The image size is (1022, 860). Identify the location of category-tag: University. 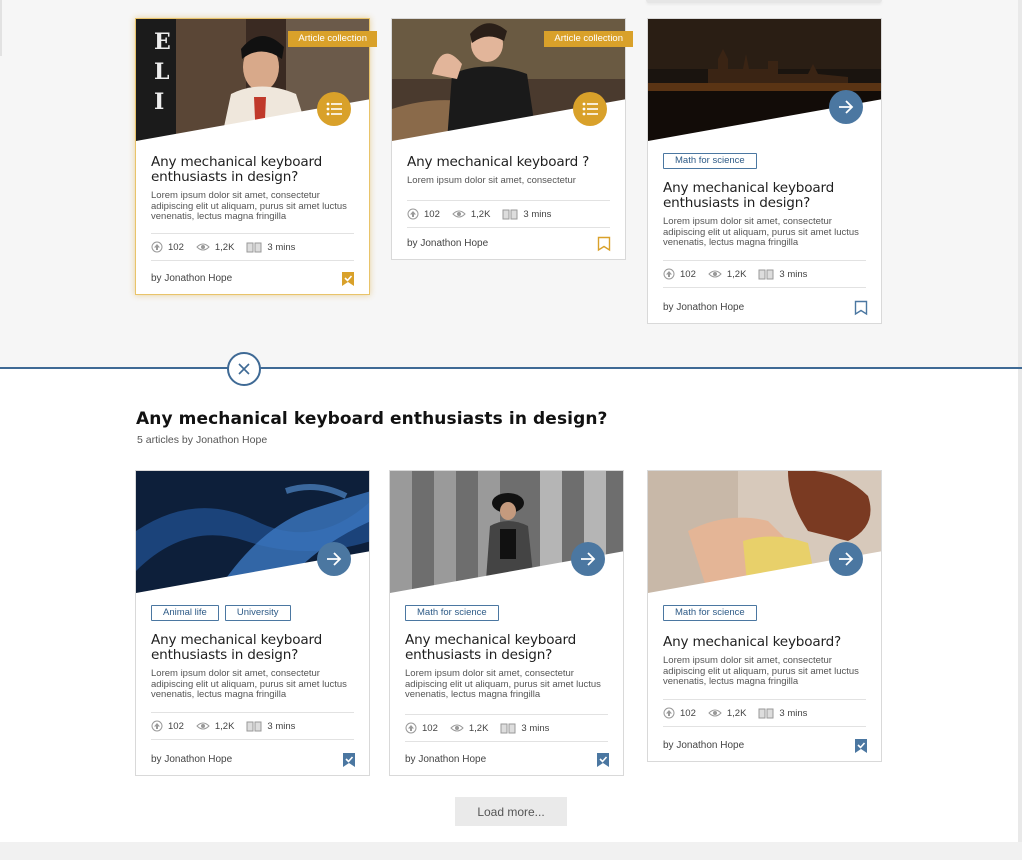
(257, 613).